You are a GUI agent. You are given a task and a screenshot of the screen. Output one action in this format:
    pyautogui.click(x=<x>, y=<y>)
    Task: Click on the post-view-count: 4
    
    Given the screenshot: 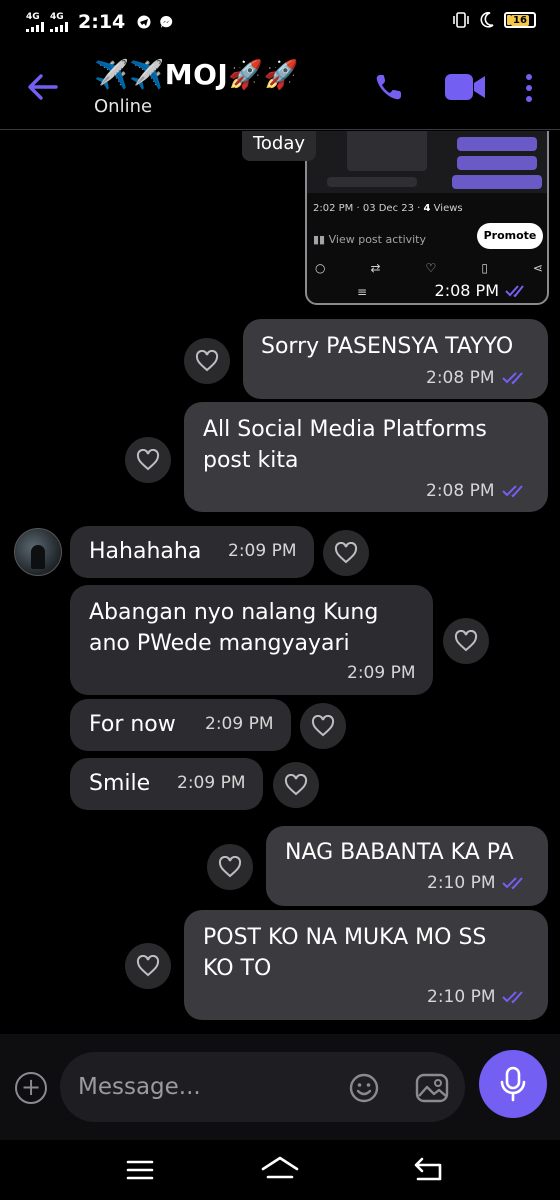 What is the action you would take?
    pyautogui.click(x=427, y=208)
    